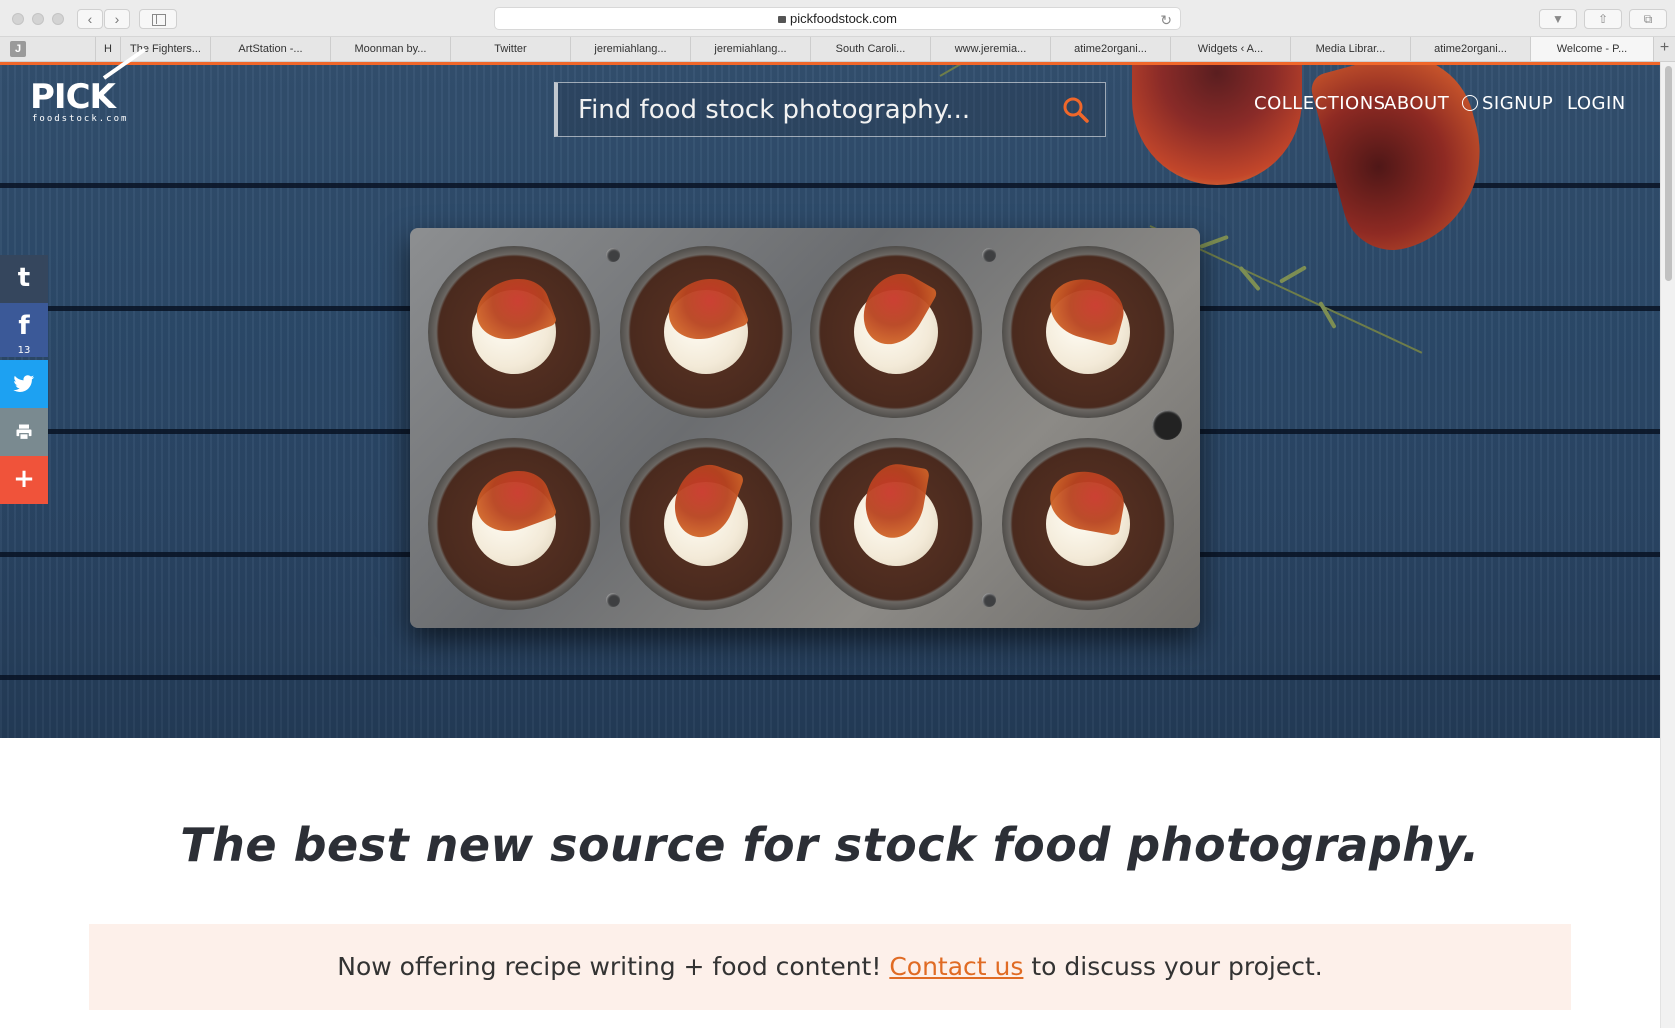 The width and height of the screenshot is (1675, 1028). Describe the element at coordinates (90, 19) in the screenshot. I see `back-button: ‹` at that location.